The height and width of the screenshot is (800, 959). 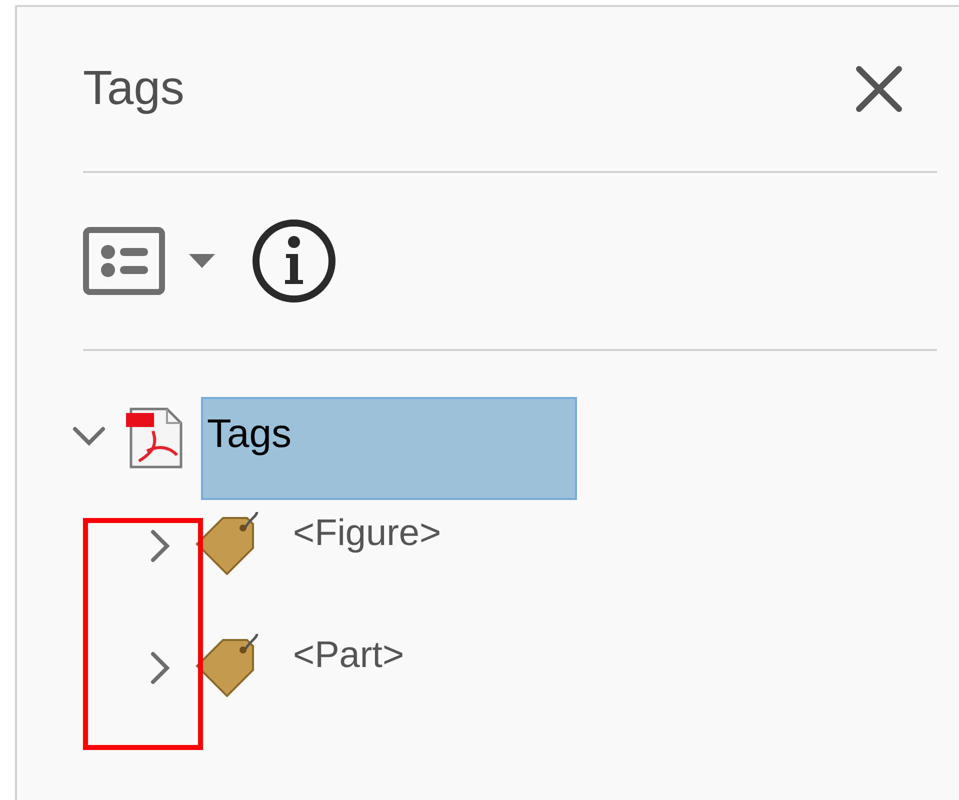 I want to click on tree-item: Tags, so click(x=389, y=448).